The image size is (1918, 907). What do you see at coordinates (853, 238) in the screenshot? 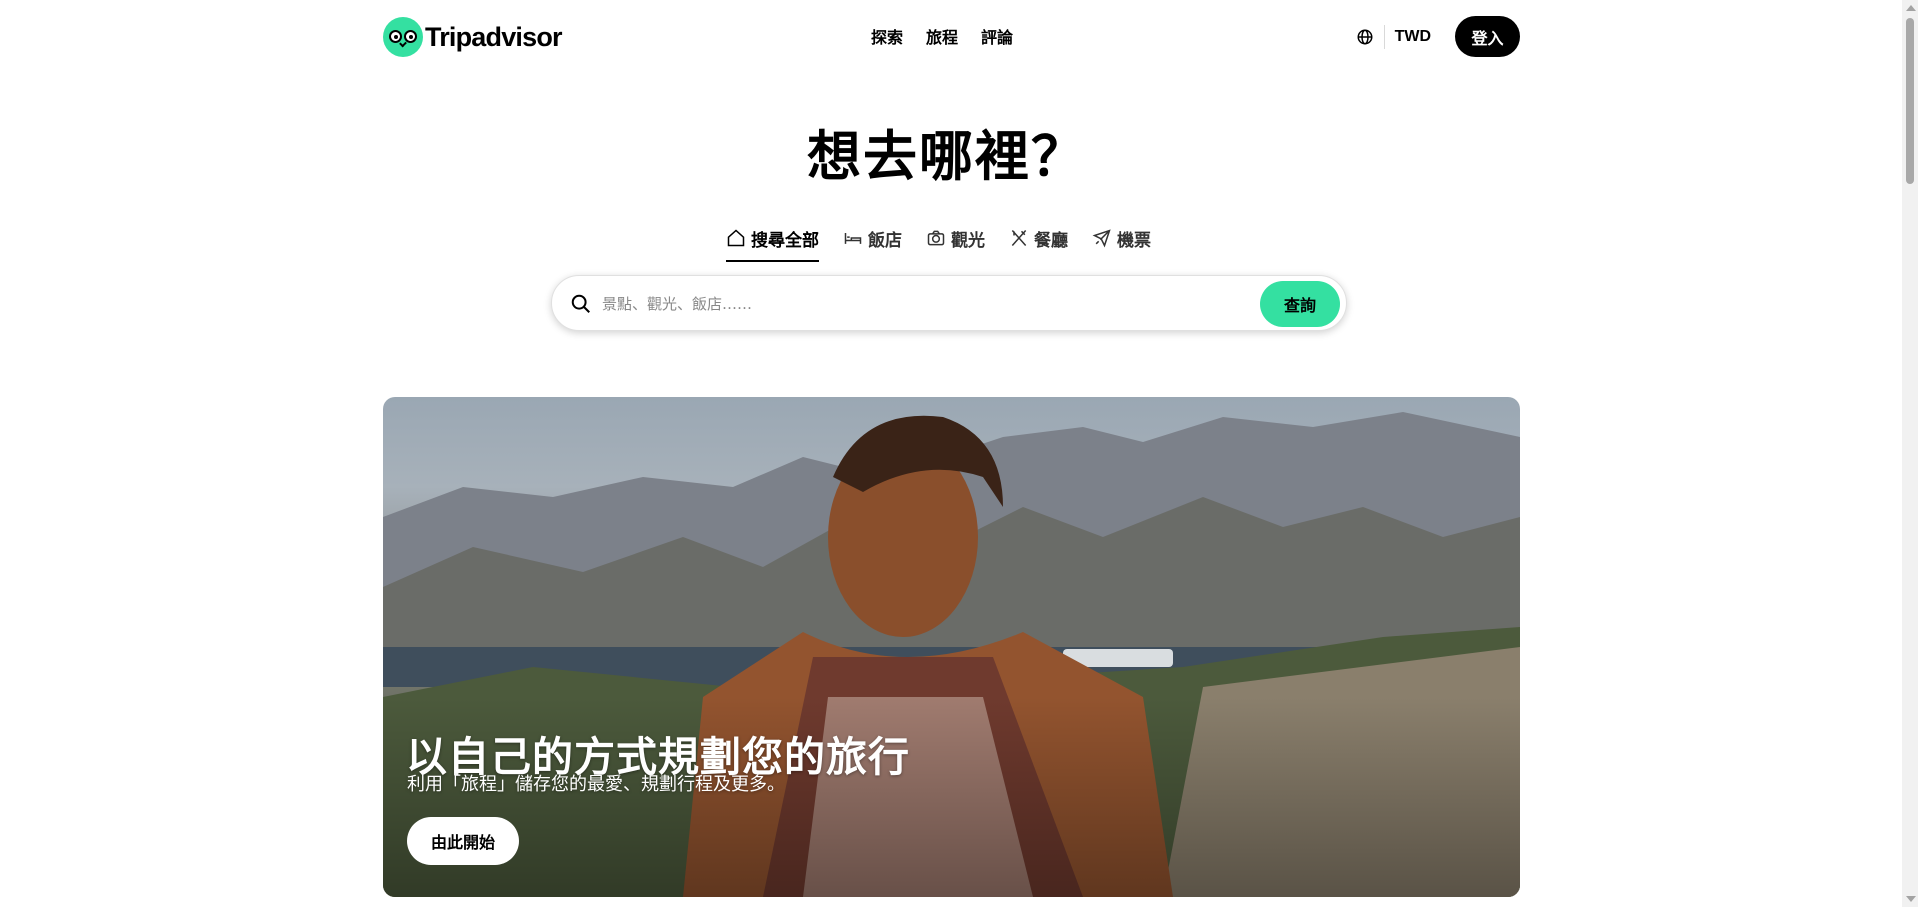
I see `bed-icon` at bounding box center [853, 238].